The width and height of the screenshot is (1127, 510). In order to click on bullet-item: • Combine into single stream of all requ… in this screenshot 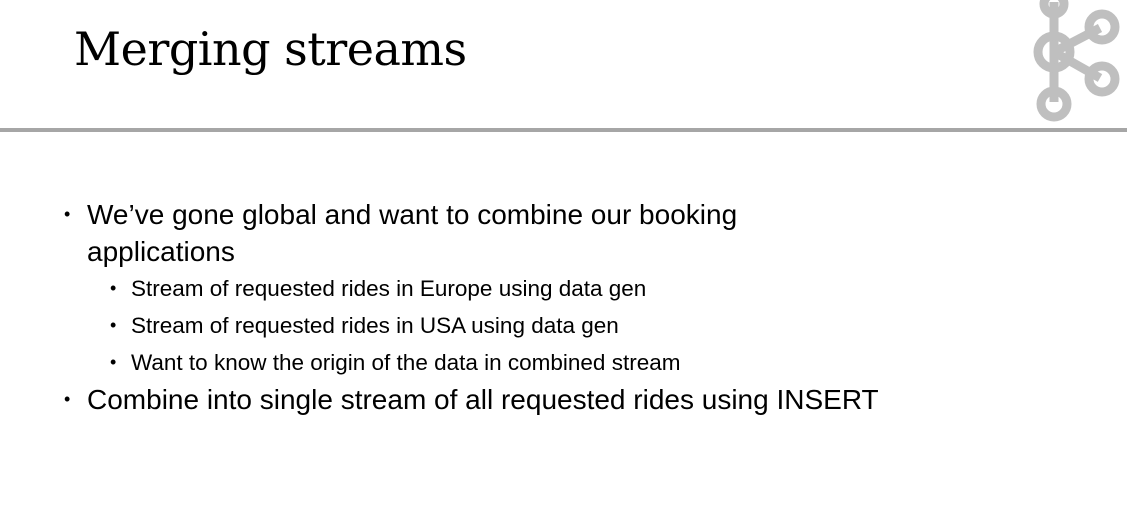, I will do `click(474, 399)`.